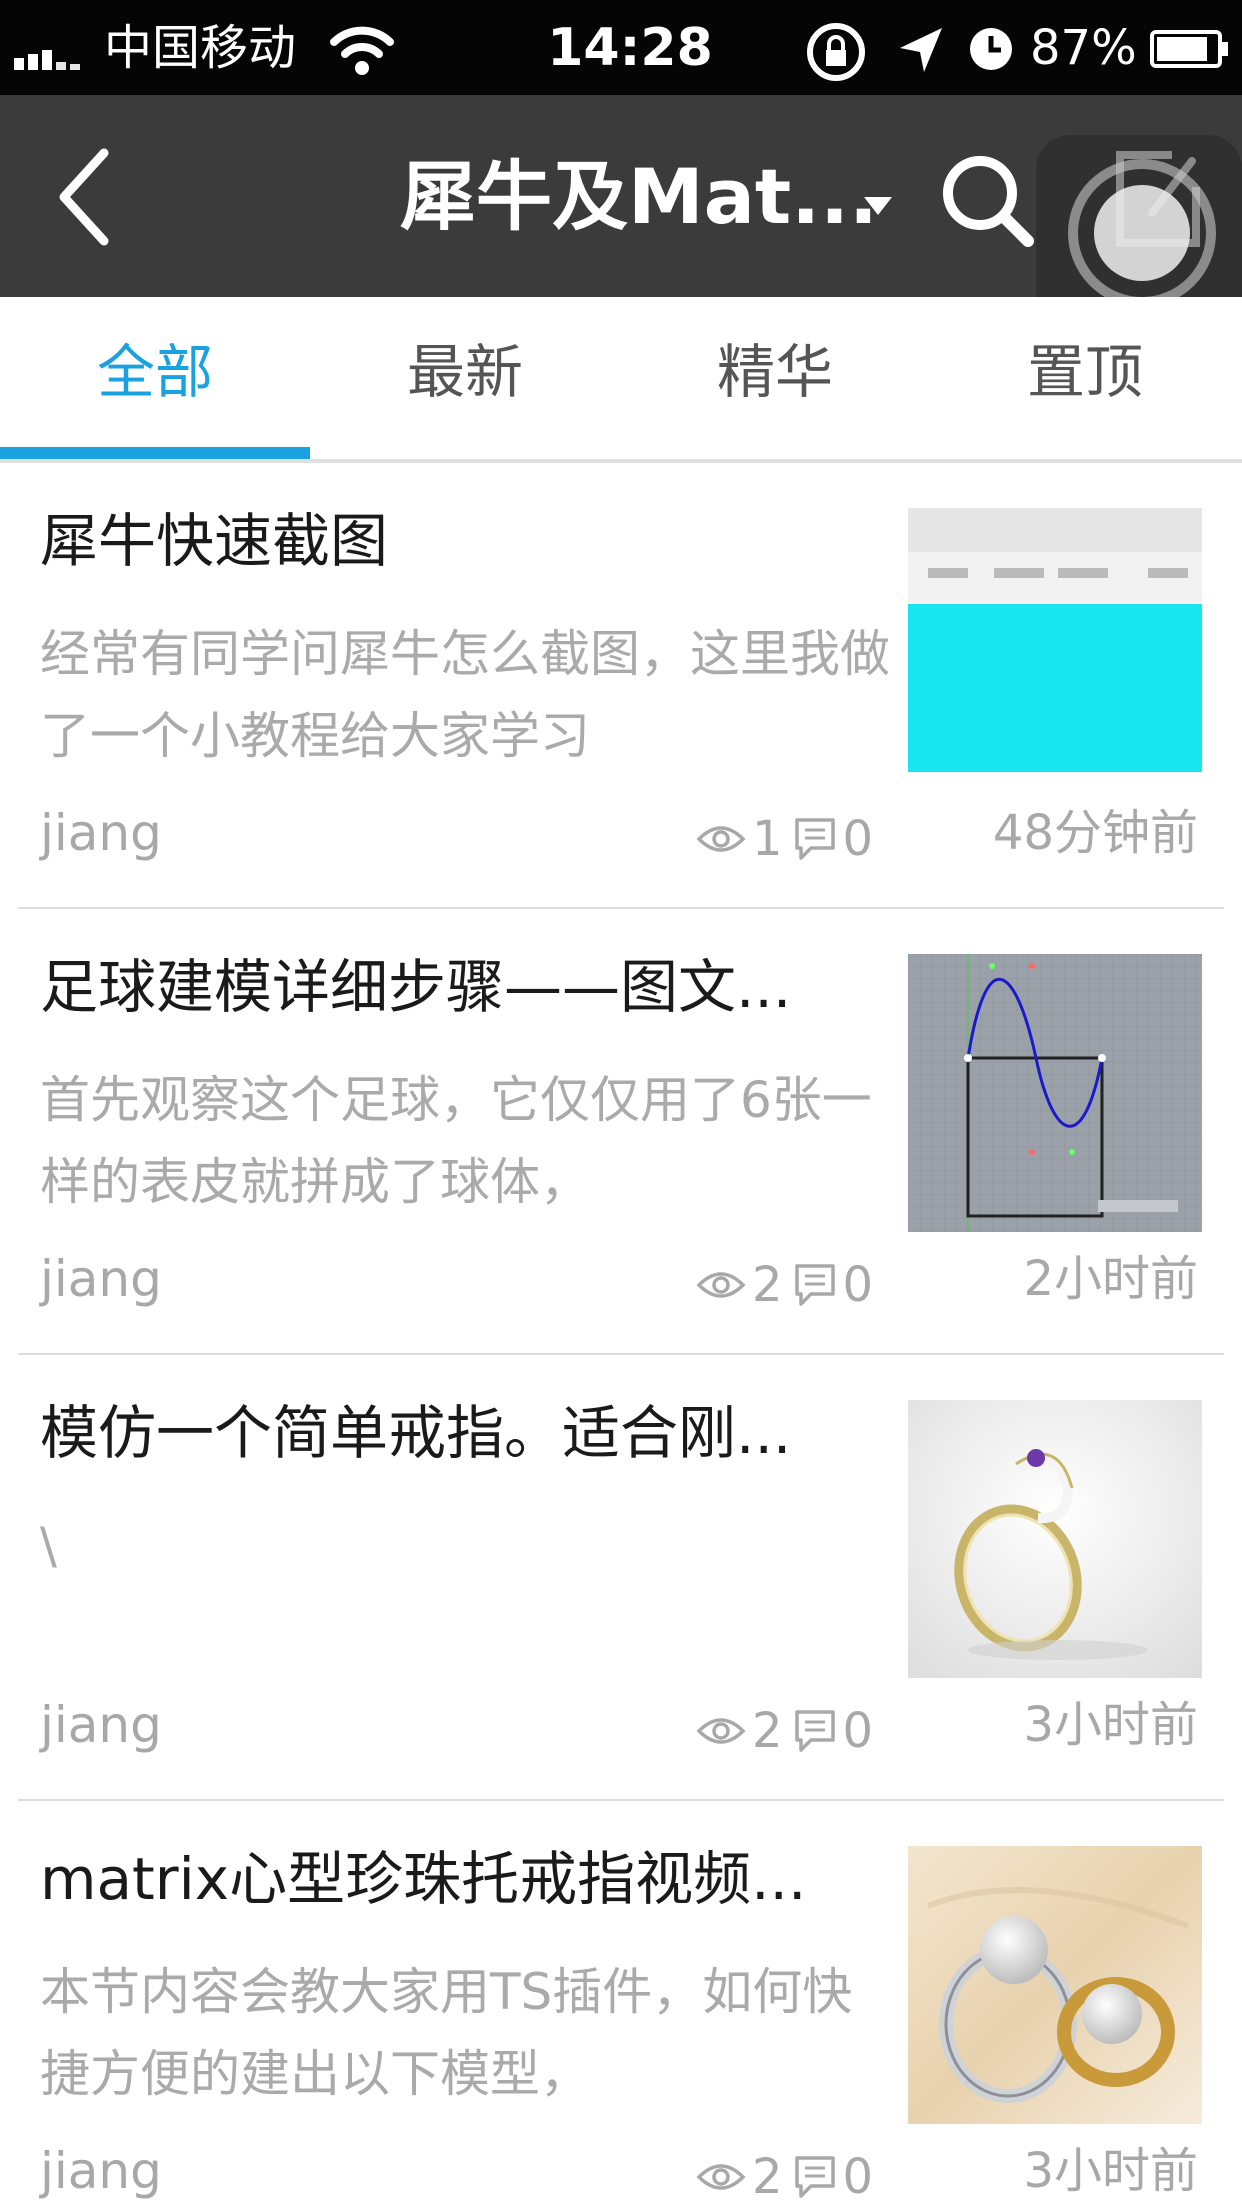  What do you see at coordinates (362, 50) in the screenshot?
I see `wifi-icon` at bounding box center [362, 50].